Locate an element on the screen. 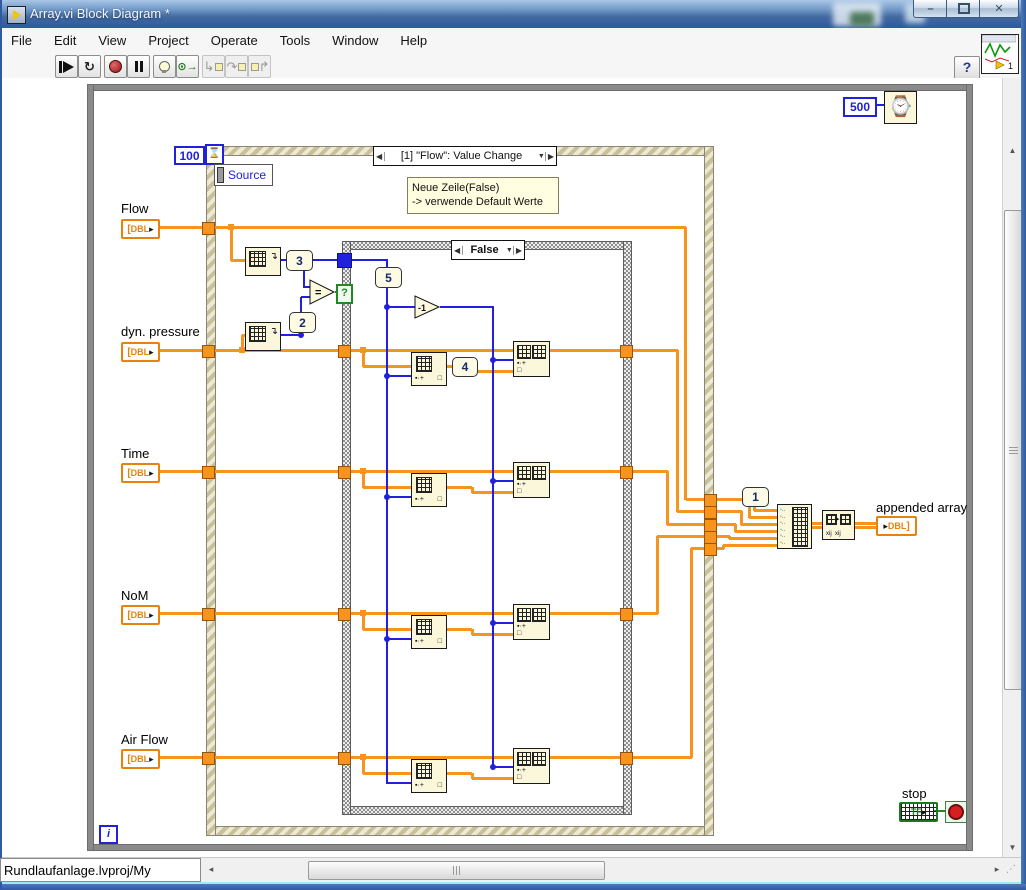 The width and height of the screenshot is (1026, 890). case-selector: ◀ False ▼ ▶ is located at coordinates (488, 250).